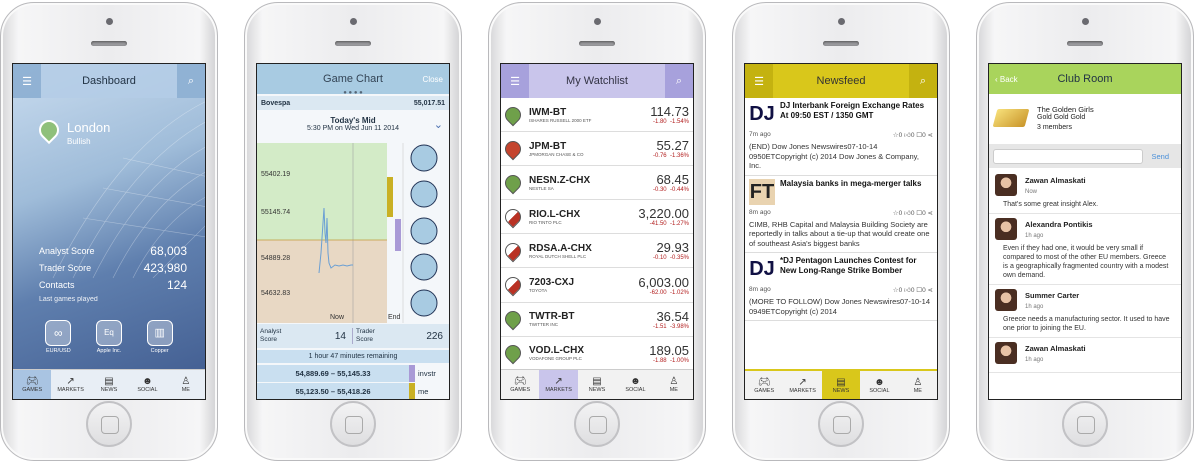 The width and height of the screenshot is (1195, 463). What do you see at coordinates (1059, 224) in the screenshot?
I see `author-name: Alexandra Pontikis` at bounding box center [1059, 224].